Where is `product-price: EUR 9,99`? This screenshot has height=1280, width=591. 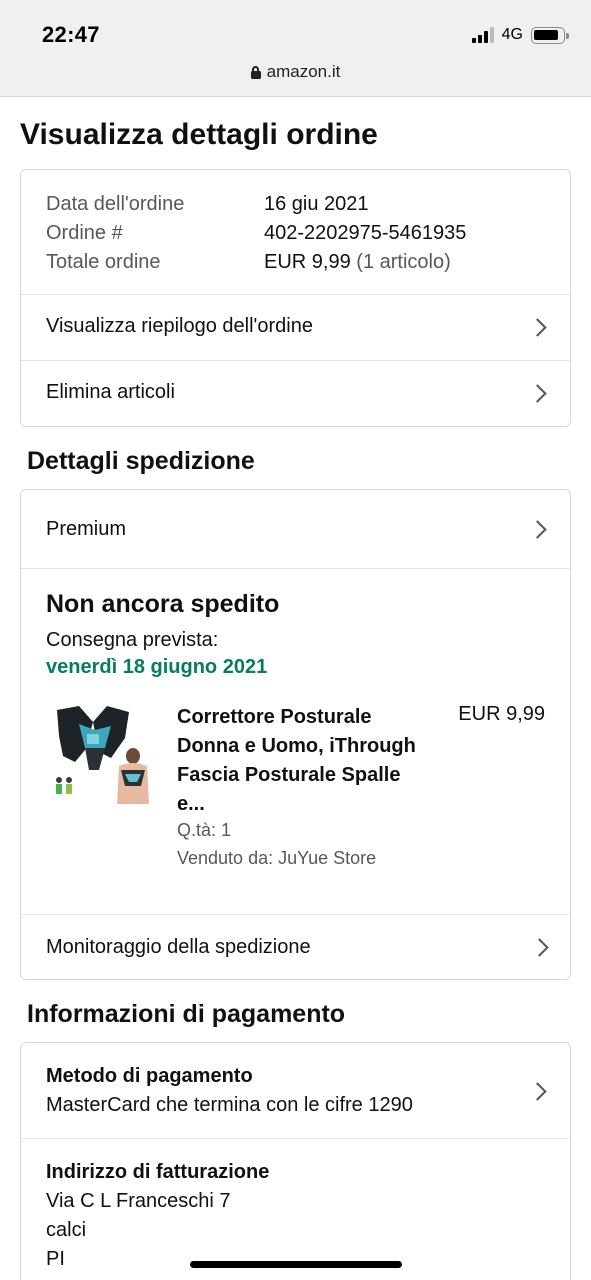 product-price: EUR 9,99 is located at coordinates (501, 714).